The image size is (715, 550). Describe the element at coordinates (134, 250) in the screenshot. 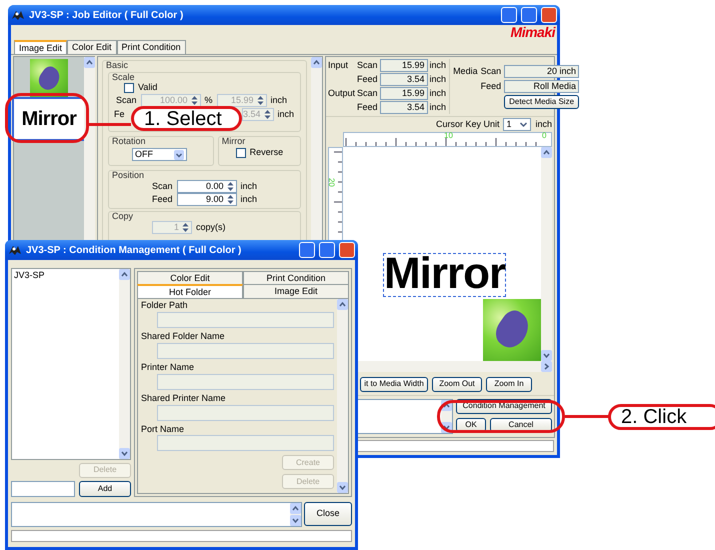

I see `window-title: JV3-SP : Condition Management ( Full Color )` at that location.